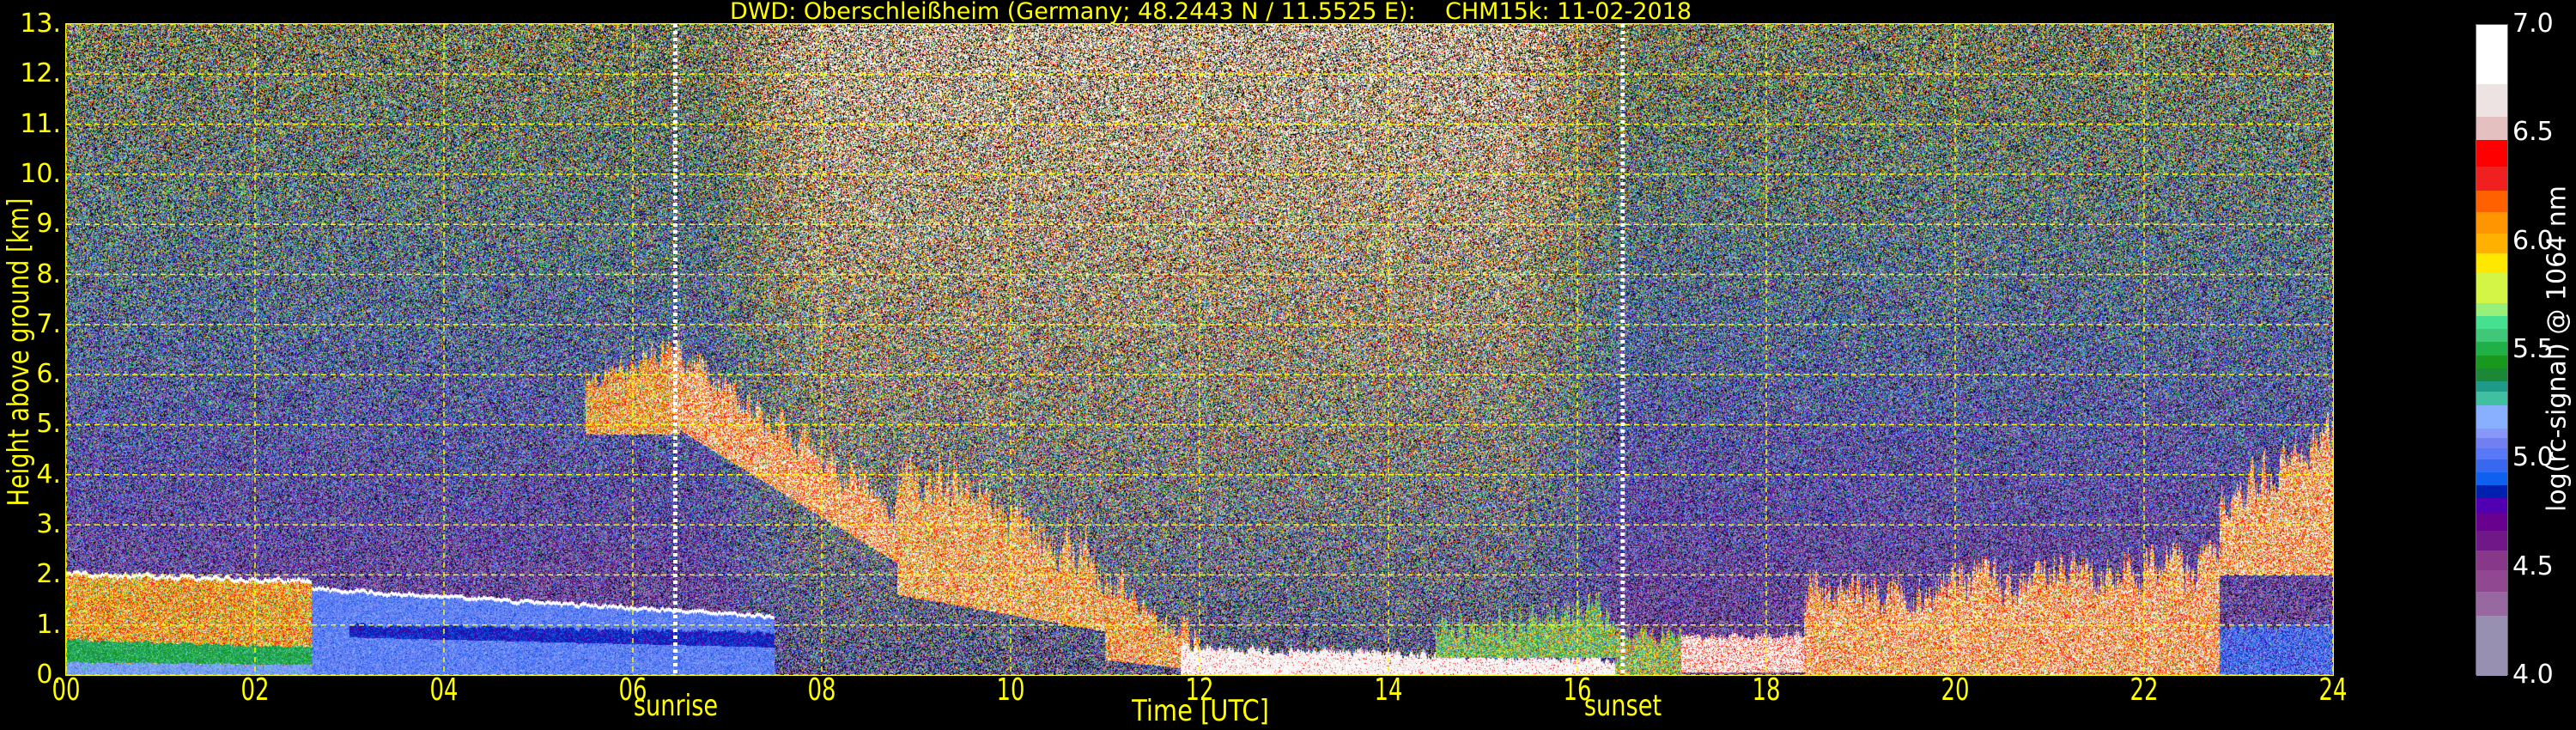  What do you see at coordinates (255, 690) in the screenshot?
I see `x-tick-label: 02` at bounding box center [255, 690].